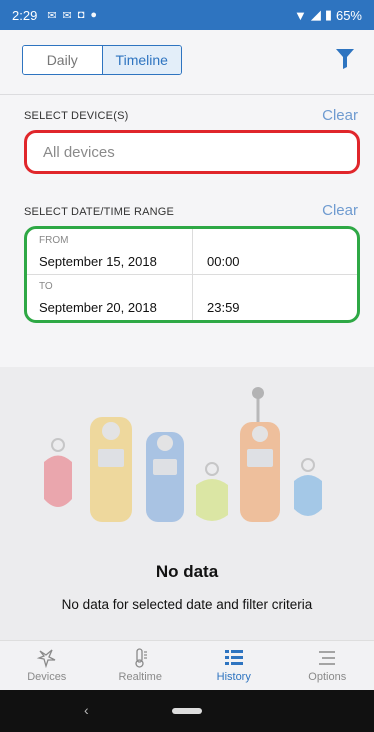 This screenshot has height=732, width=374. I want to click on devices-illustration, so click(183, 454).